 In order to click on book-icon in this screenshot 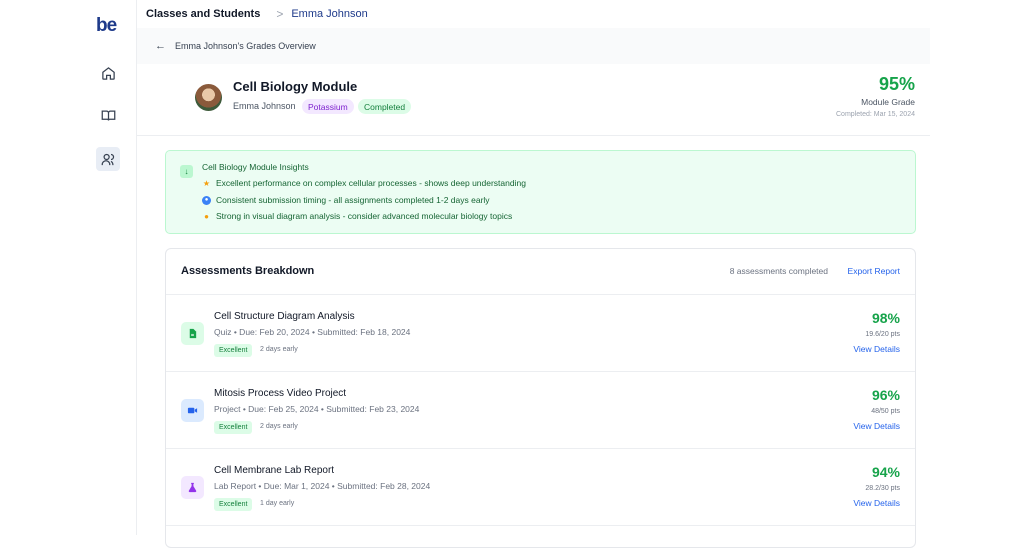, I will do `click(108, 115)`.